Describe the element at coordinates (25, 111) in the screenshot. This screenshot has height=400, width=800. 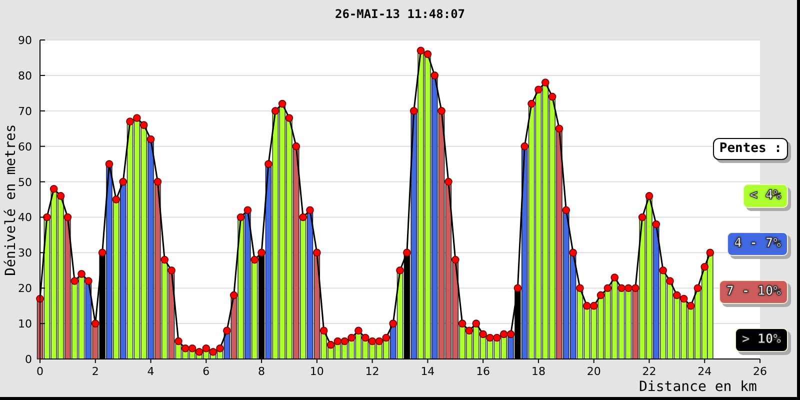
I see `y-tick-label: 70` at that location.